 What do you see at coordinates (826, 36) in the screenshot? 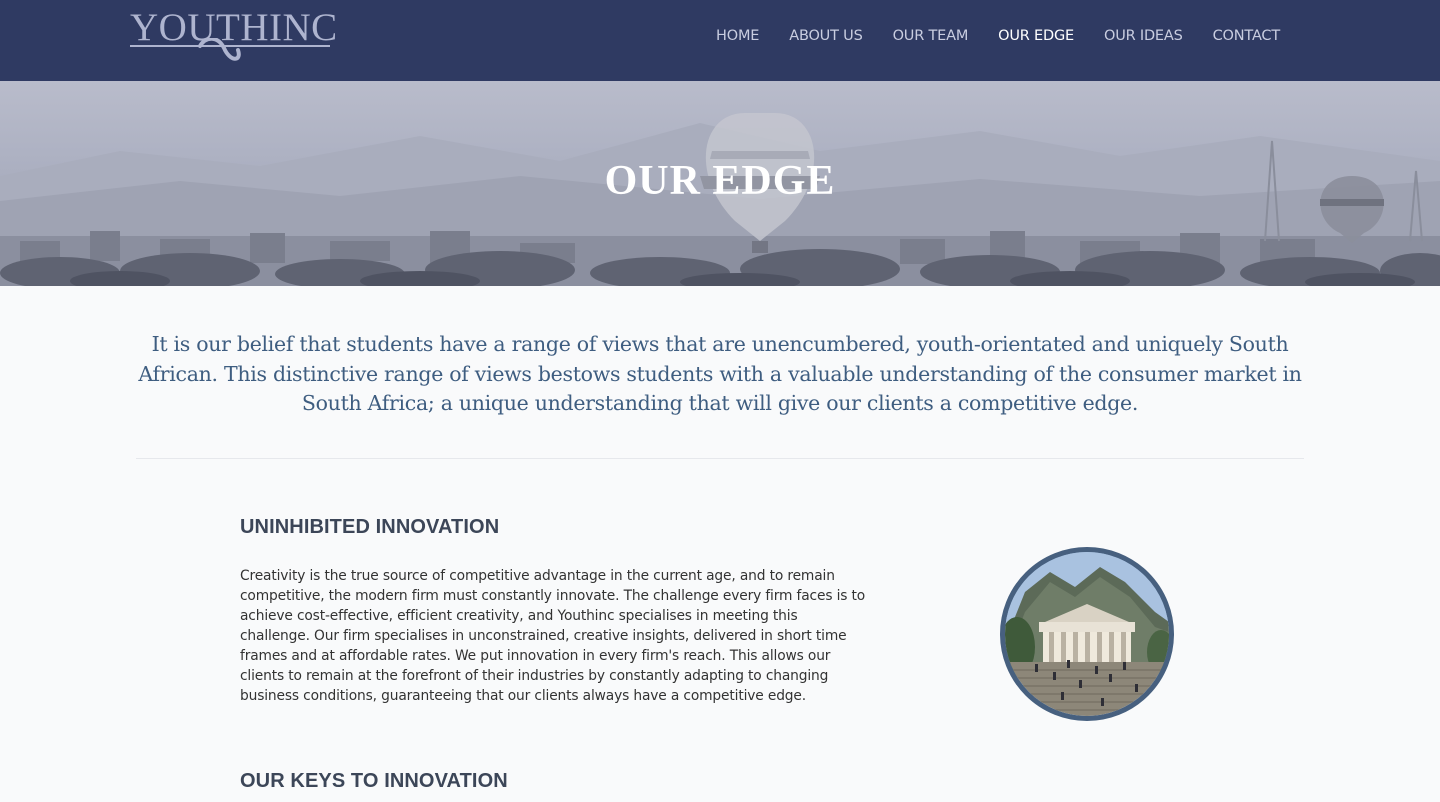
I see `nav-about-us: ABOUT US` at bounding box center [826, 36].